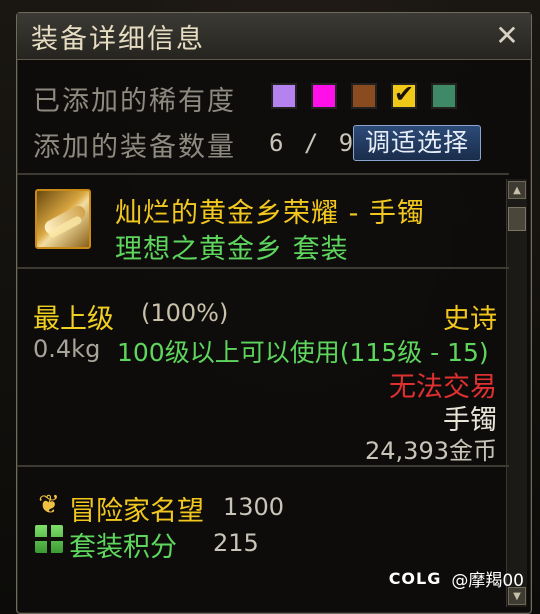 The width and height of the screenshot is (540, 614). I want to click on watermark-logo: COLG, so click(415, 578).